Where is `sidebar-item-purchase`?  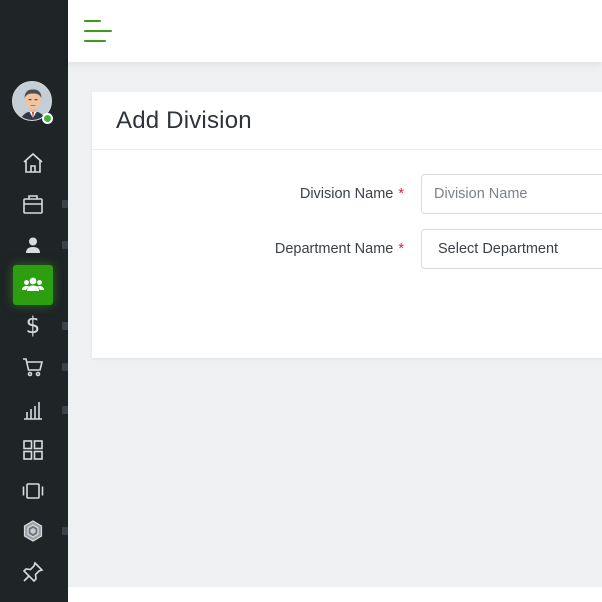
sidebar-item-purchase is located at coordinates (40, 367).